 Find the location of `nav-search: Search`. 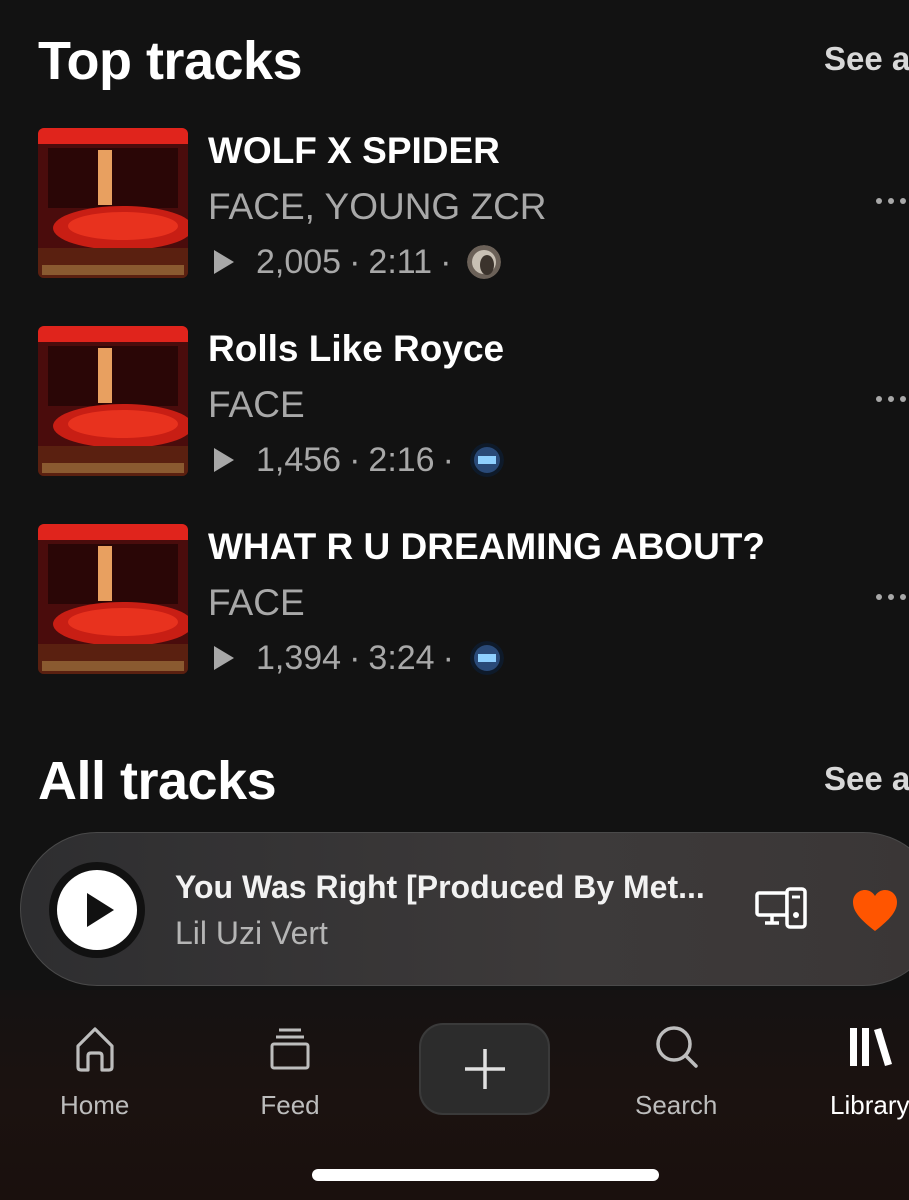

nav-search: Search is located at coordinates (676, 1070).